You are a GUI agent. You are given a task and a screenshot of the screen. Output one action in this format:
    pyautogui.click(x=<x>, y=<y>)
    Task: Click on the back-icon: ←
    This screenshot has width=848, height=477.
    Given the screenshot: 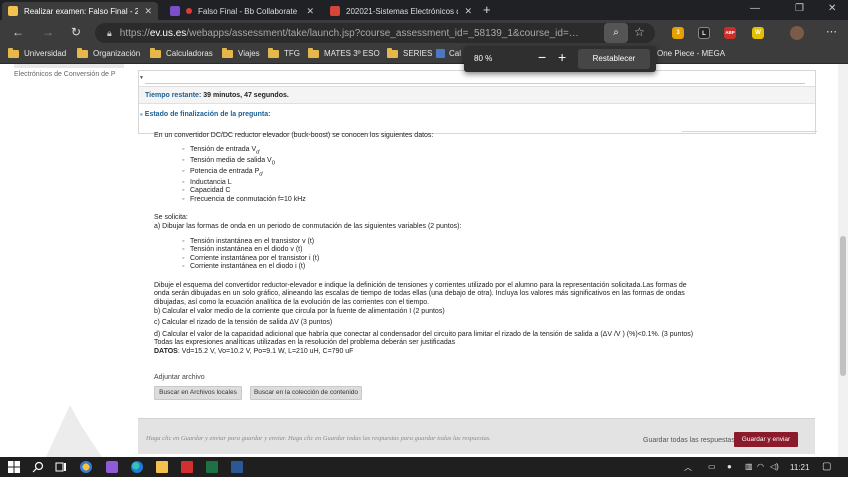 What is the action you would take?
    pyautogui.click(x=18, y=32)
    